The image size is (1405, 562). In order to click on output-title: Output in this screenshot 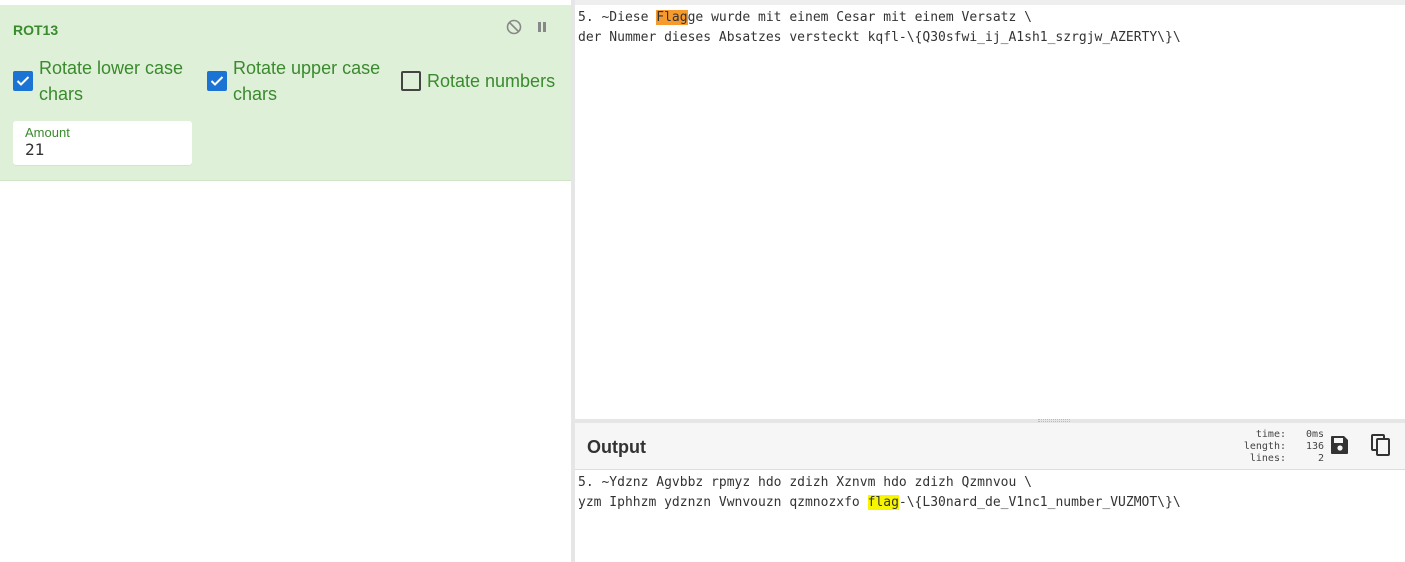, I will do `click(616, 447)`.